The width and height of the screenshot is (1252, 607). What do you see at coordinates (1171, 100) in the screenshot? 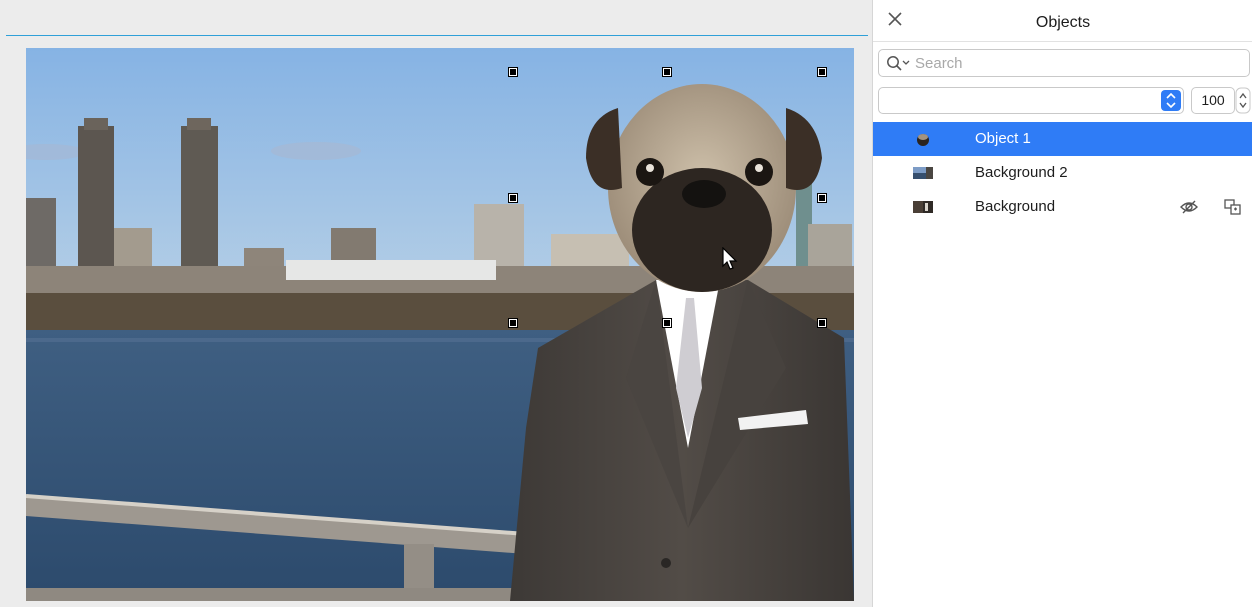
I see `select-arrows-icon` at bounding box center [1171, 100].